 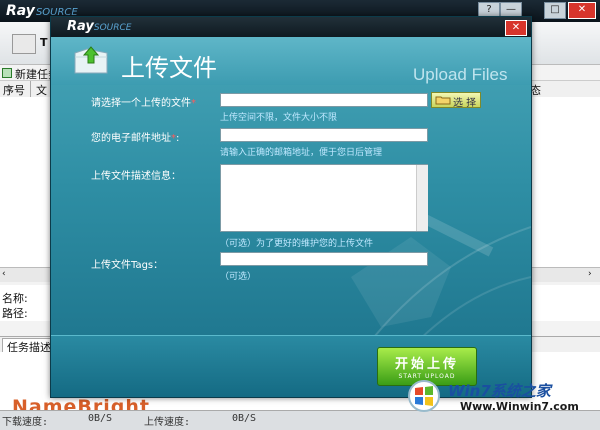 What do you see at coordinates (424, 396) in the screenshot?
I see `windows-logo-icon` at bounding box center [424, 396].